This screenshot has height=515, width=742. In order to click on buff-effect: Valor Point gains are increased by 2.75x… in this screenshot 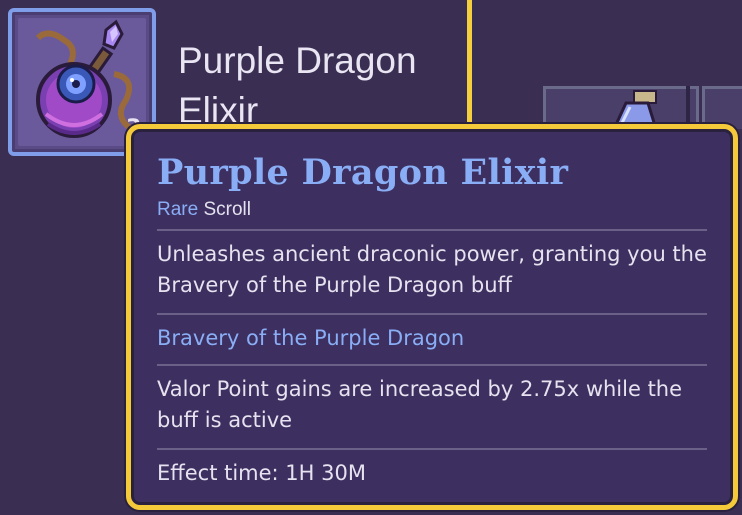, I will do `click(420, 404)`.